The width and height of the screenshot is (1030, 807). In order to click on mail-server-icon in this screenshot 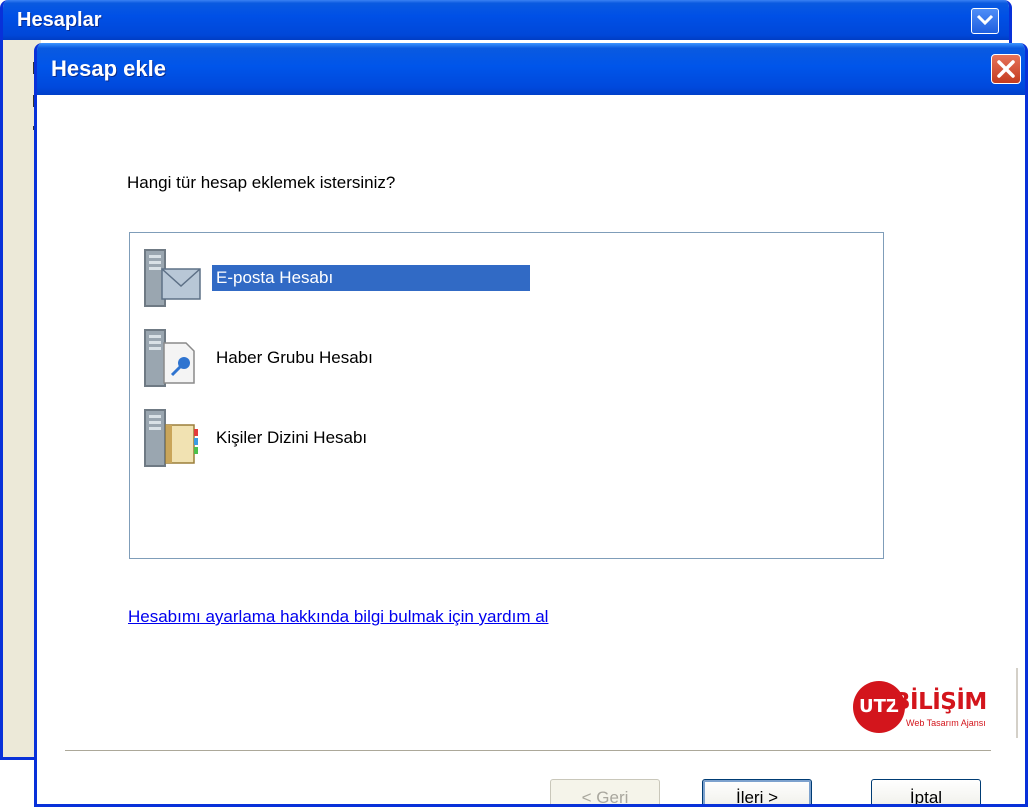, I will do `click(172, 278)`.